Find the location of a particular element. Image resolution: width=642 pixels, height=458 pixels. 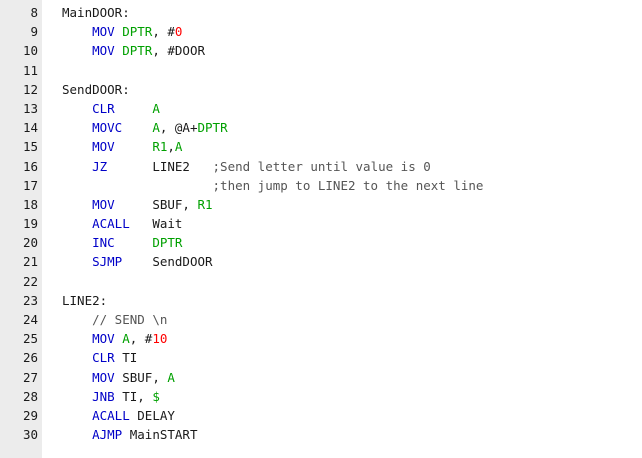

line-number: 11 is located at coordinates (30, 70).